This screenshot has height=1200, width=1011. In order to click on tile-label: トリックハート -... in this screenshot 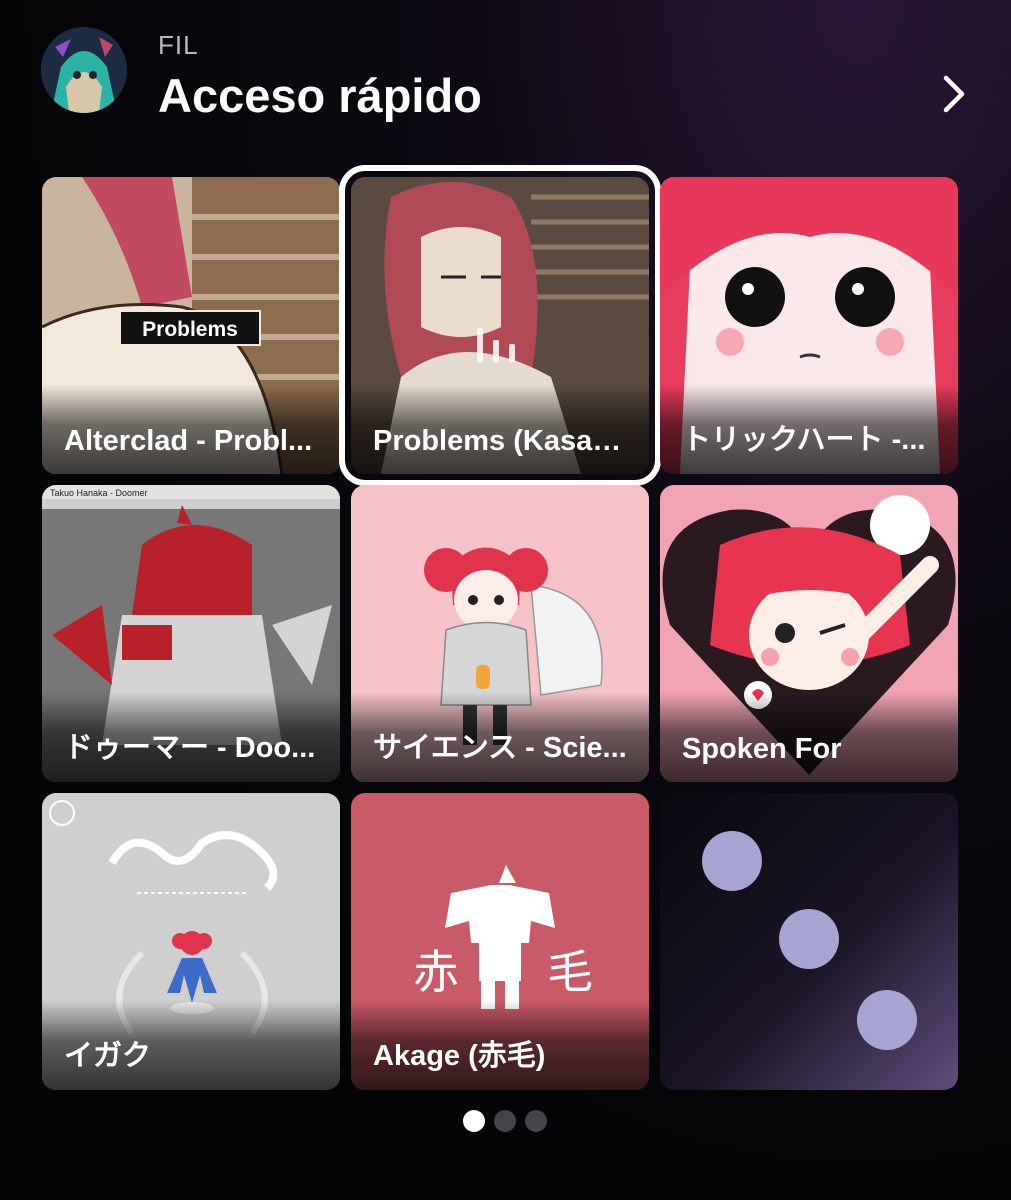, I will do `click(804, 440)`.